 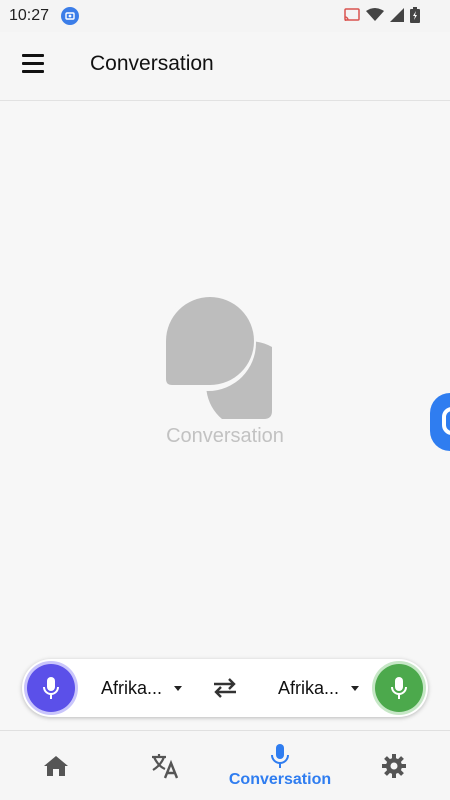 What do you see at coordinates (440, 422) in the screenshot?
I see `floating-side-tab` at bounding box center [440, 422].